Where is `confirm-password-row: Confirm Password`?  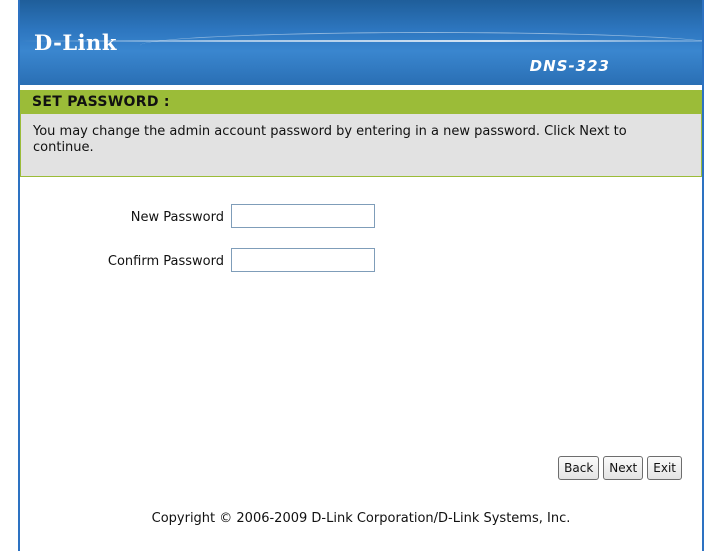
confirm-password-row: Confirm Password is located at coordinates (361, 261).